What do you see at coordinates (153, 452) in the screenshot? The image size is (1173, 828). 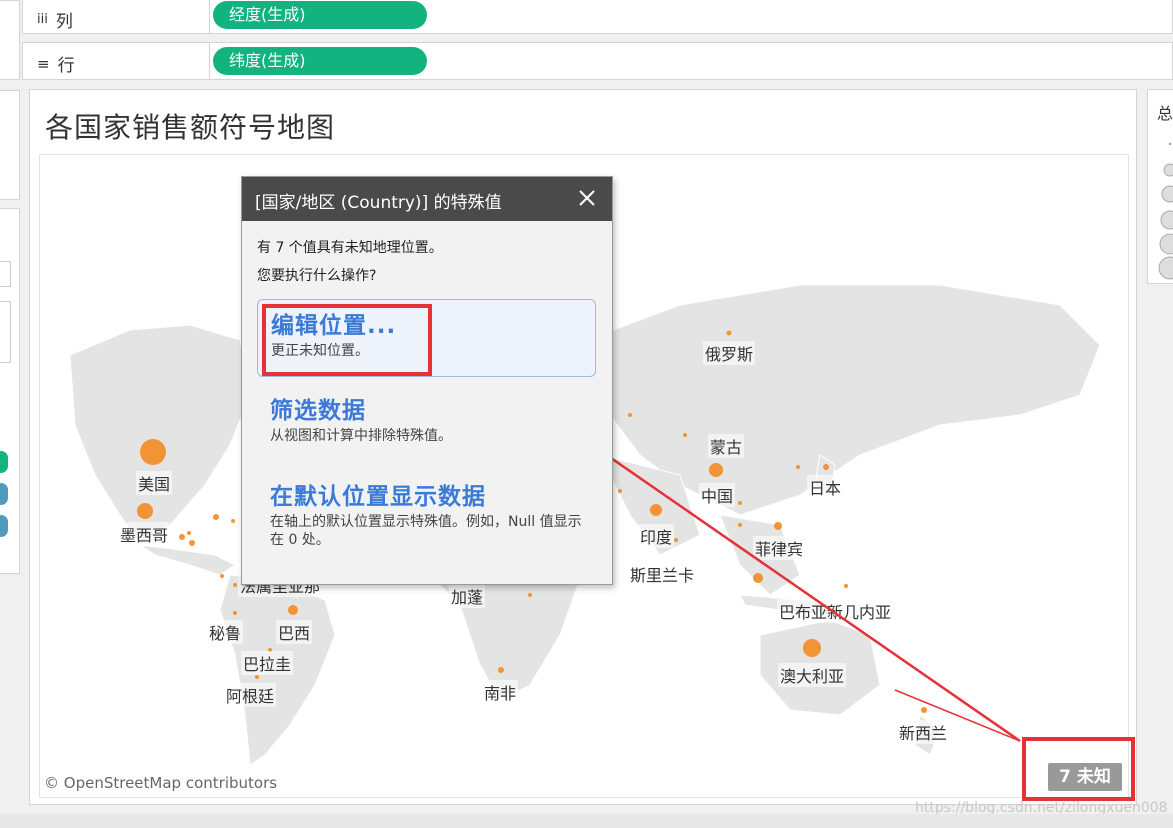 I see `marker-usa` at bounding box center [153, 452].